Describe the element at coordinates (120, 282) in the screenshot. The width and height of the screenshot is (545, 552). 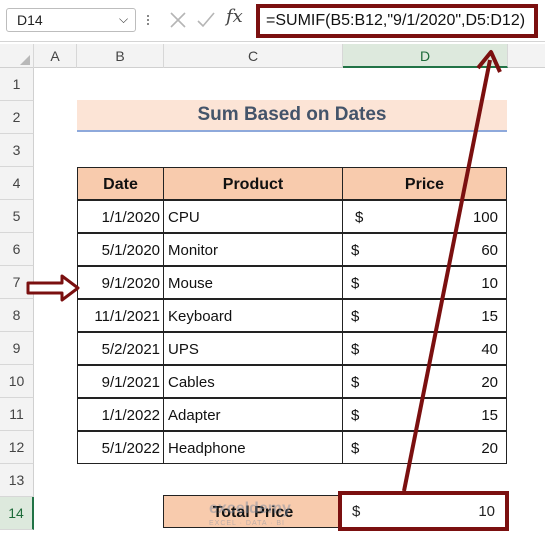
I see `date-cell: 9/1/2020` at that location.